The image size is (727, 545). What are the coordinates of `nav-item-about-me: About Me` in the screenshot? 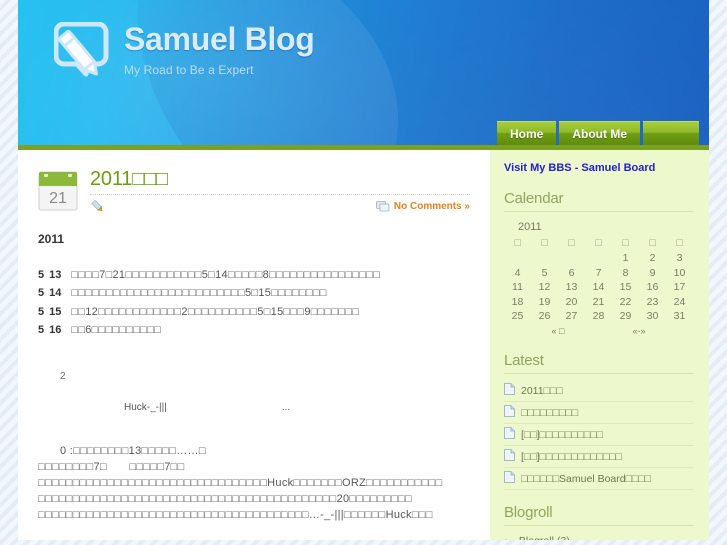 It's located at (599, 133).